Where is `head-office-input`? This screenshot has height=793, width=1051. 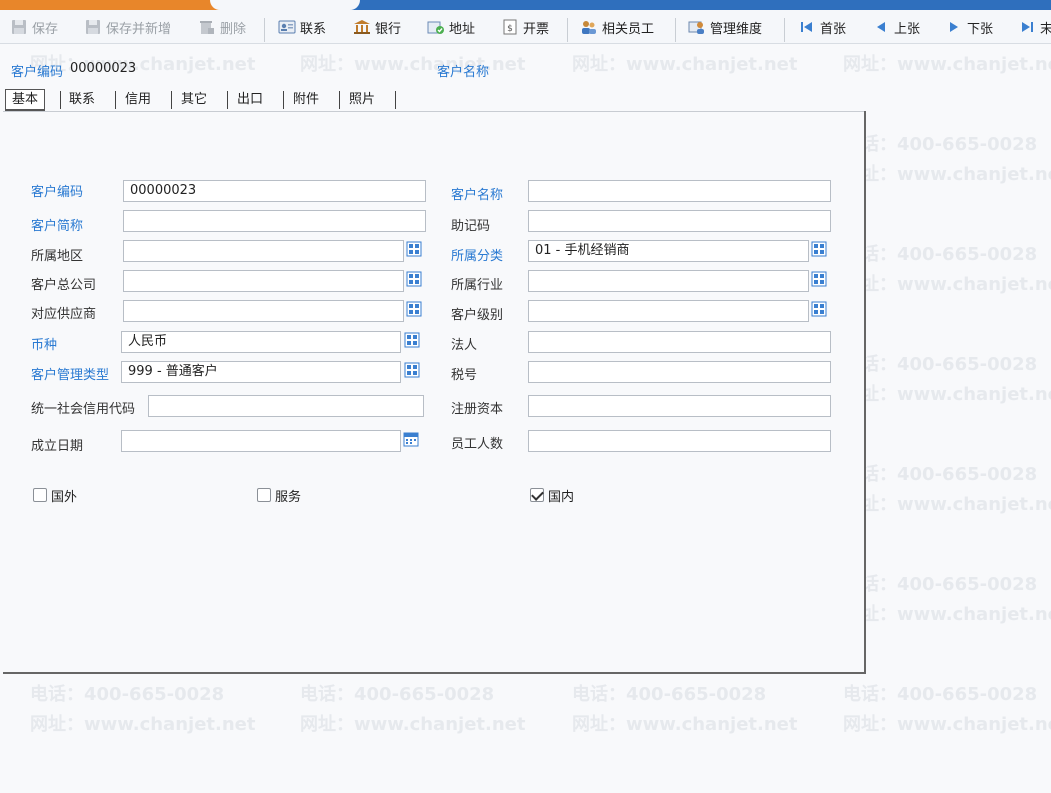
head-office-input is located at coordinates (263, 281).